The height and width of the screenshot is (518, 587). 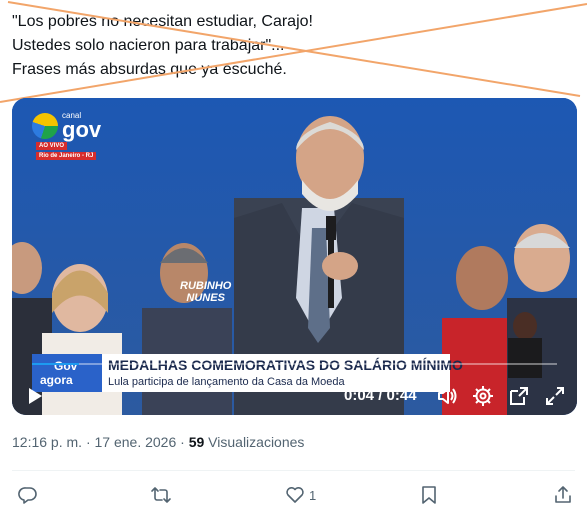 What do you see at coordinates (313, 495) in the screenshot?
I see `like-count: 1` at bounding box center [313, 495].